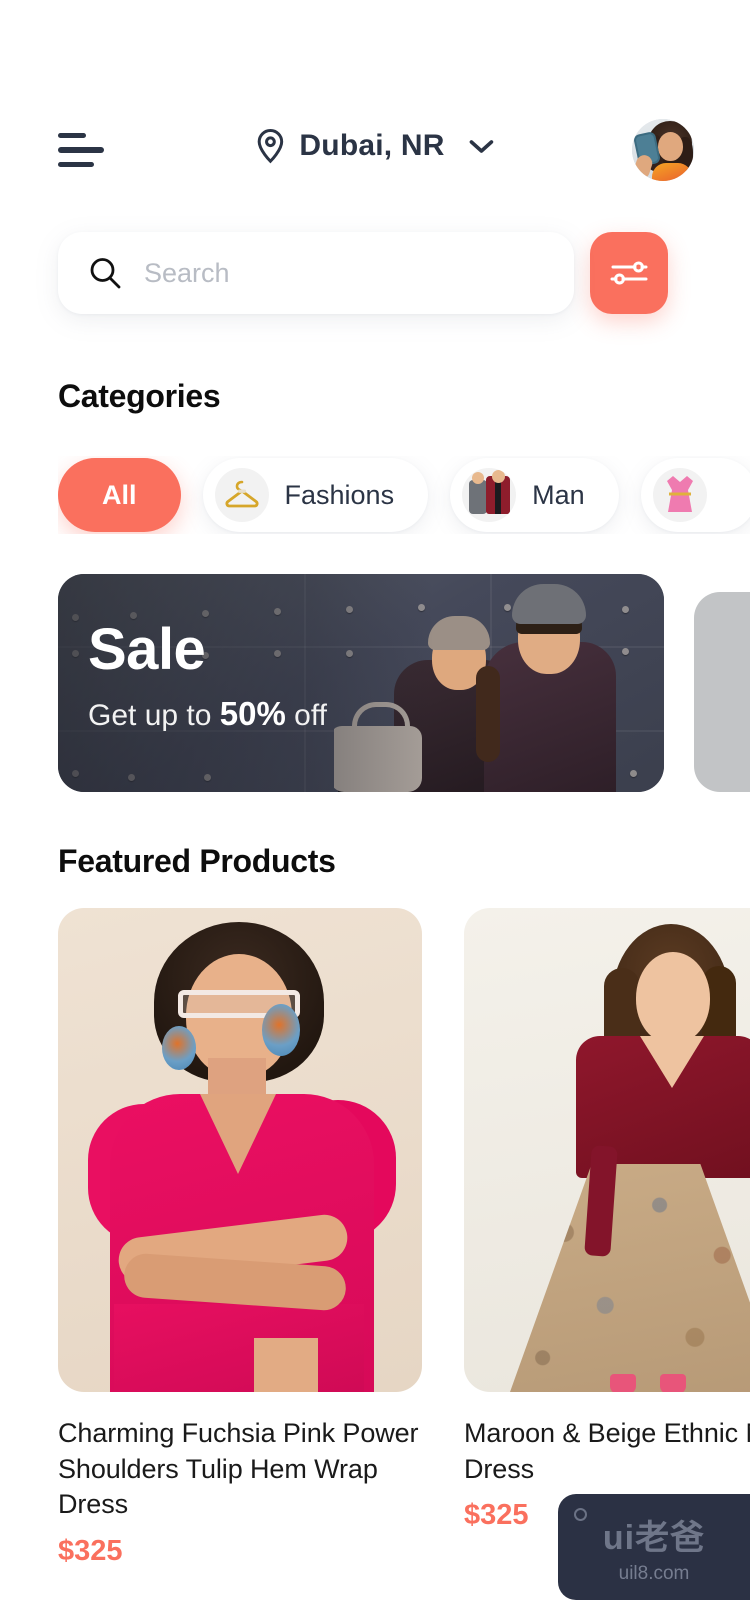 The width and height of the screenshot is (750, 1624). I want to click on category-chip-all: All, so click(119, 495).